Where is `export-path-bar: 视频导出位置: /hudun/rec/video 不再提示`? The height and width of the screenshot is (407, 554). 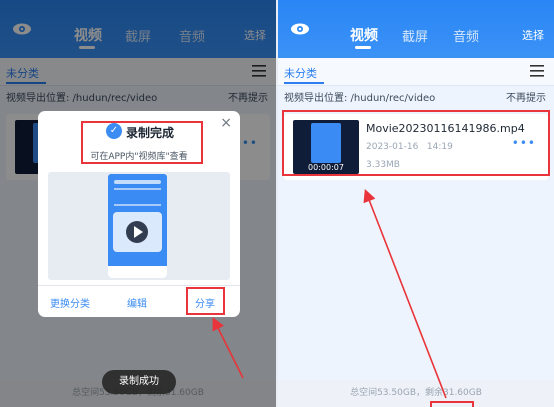
export-path-bar: 视频导出位置: /hudun/rec/video 不再提示 is located at coordinates (416, 95).